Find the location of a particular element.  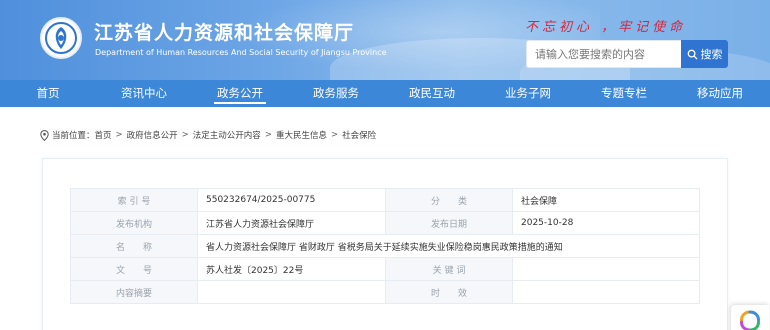

nav-item-services: 政务服务 is located at coordinates (336, 93).